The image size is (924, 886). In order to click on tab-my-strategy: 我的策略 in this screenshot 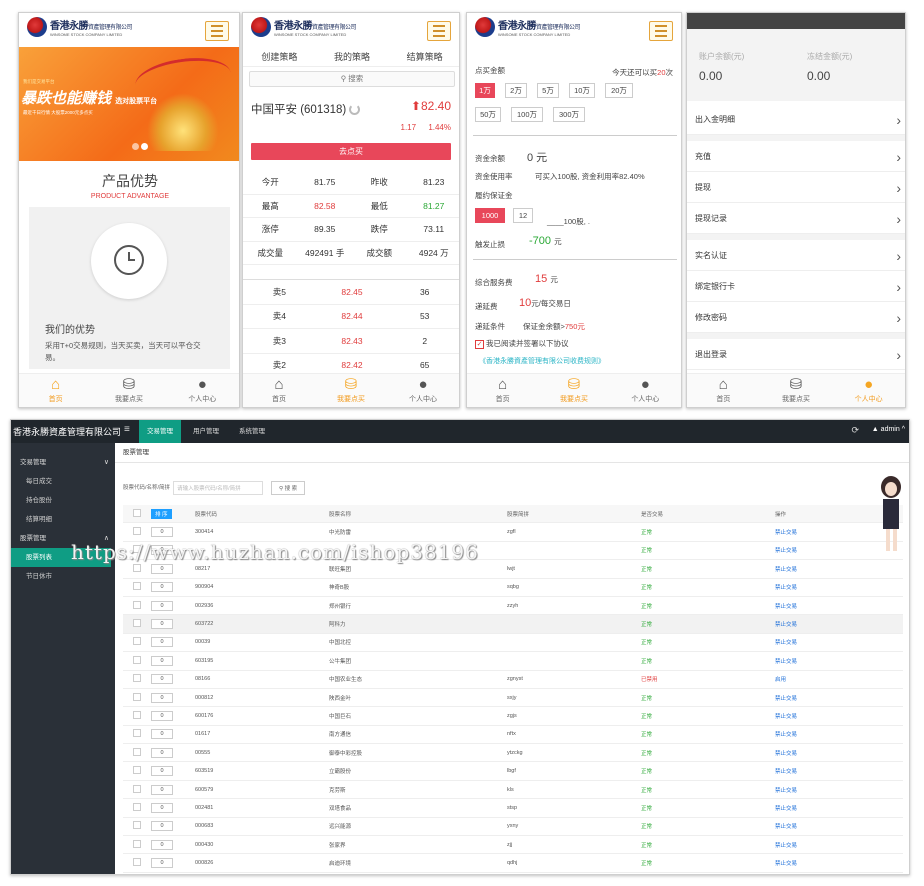, I will do `click(352, 56)`.